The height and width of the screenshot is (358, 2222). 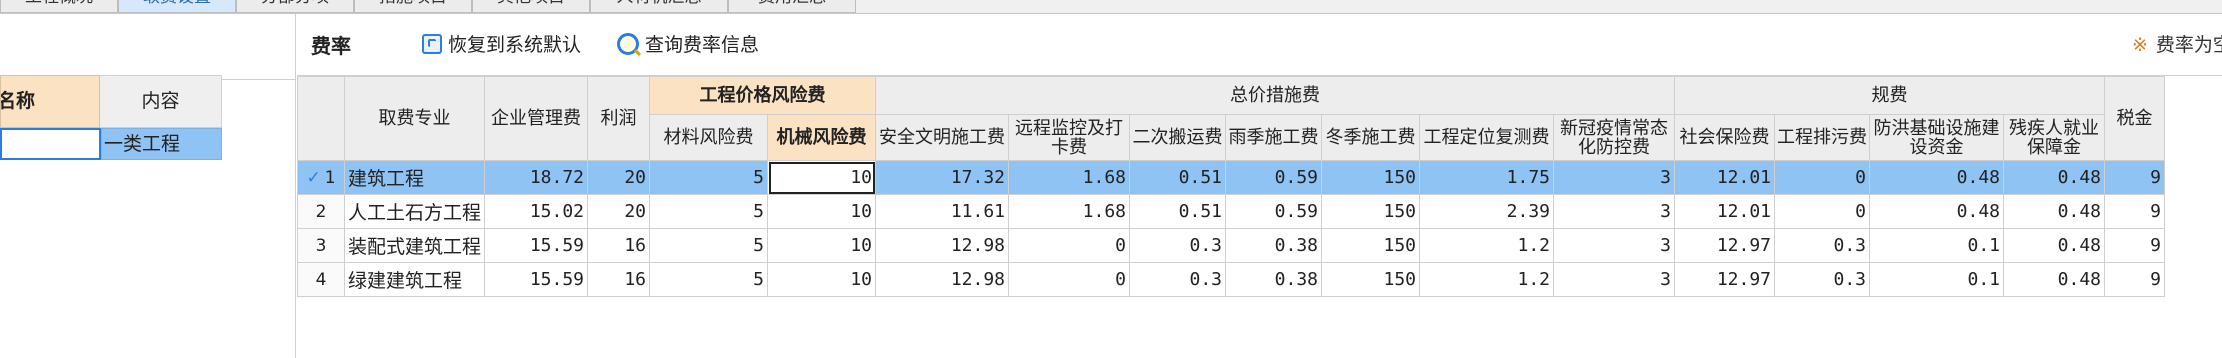 What do you see at coordinates (321, 177) in the screenshot?
I see `row-number-cell: ✓ 1` at bounding box center [321, 177].